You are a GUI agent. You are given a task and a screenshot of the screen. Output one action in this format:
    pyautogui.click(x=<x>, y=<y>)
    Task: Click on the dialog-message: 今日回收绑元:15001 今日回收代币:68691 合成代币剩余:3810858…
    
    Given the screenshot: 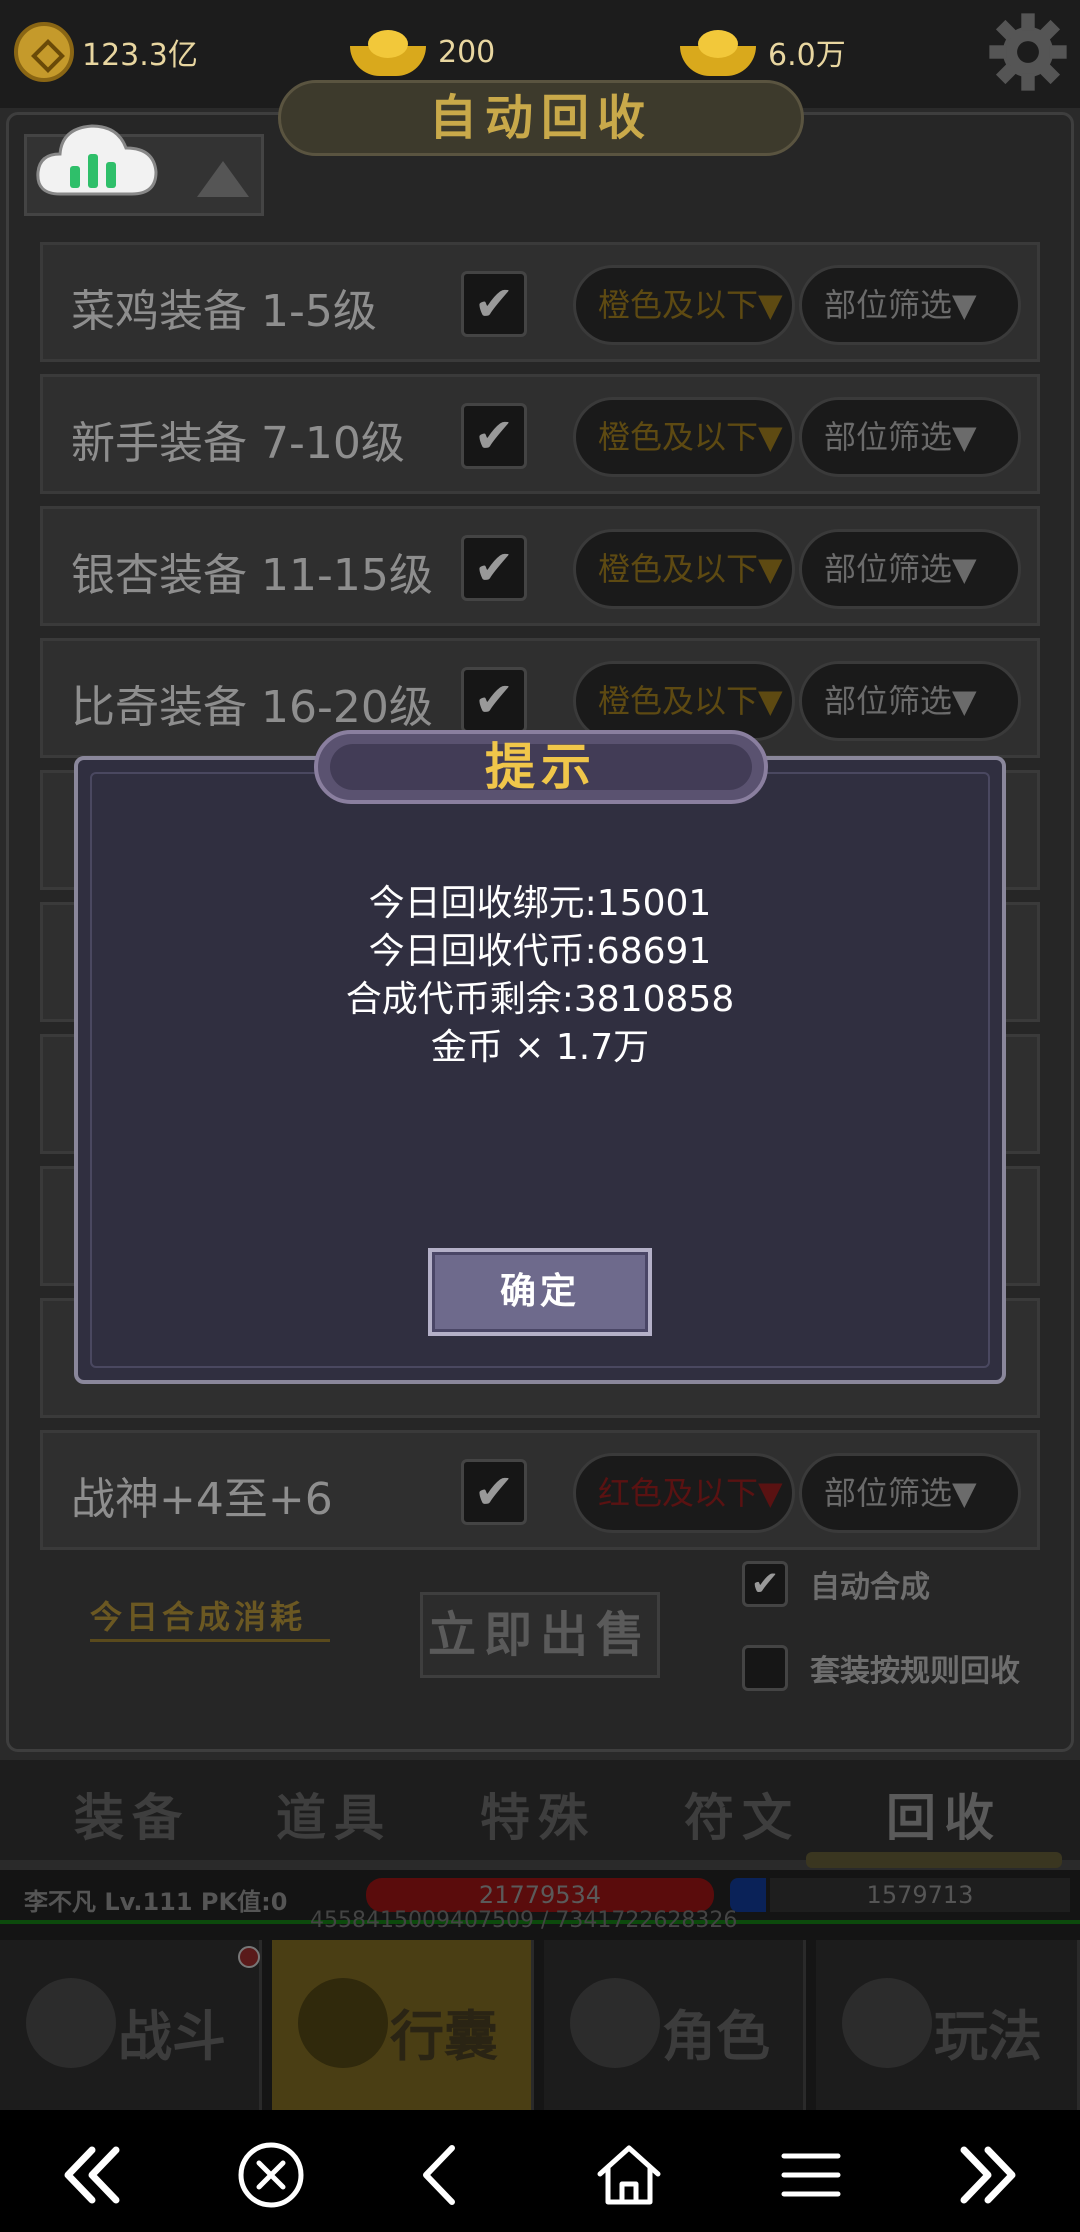 What is the action you would take?
    pyautogui.click(x=540, y=976)
    